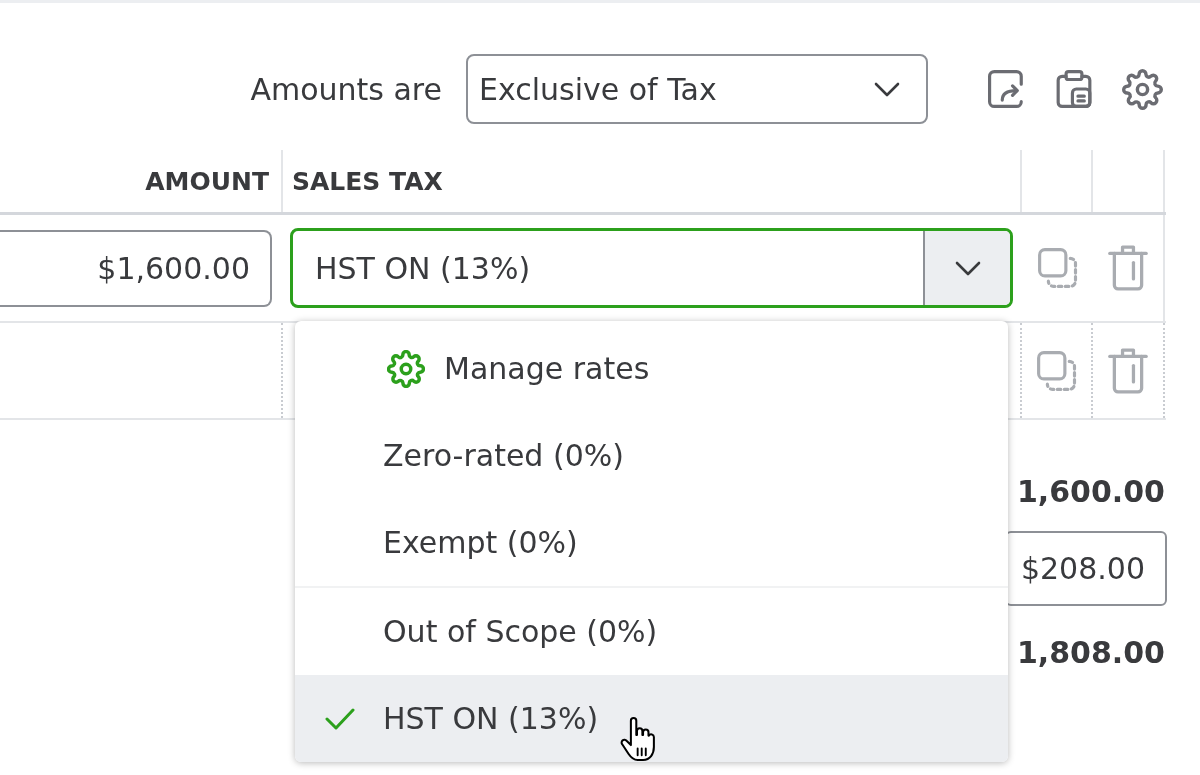  I want to click on amounts-select: Exclusive of Tax, so click(697, 89).